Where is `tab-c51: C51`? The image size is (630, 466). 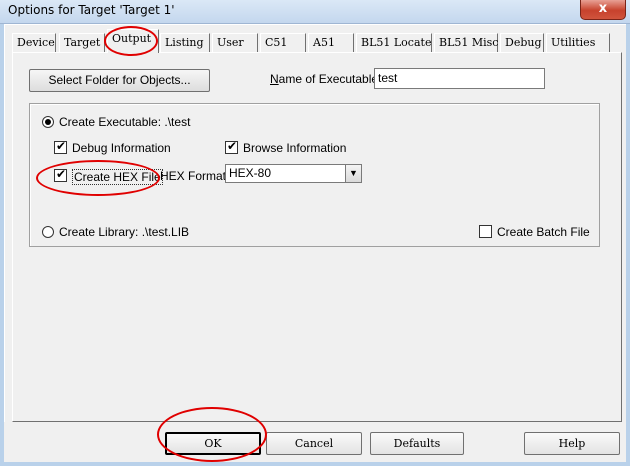
tab-c51: C51 is located at coordinates (283, 42).